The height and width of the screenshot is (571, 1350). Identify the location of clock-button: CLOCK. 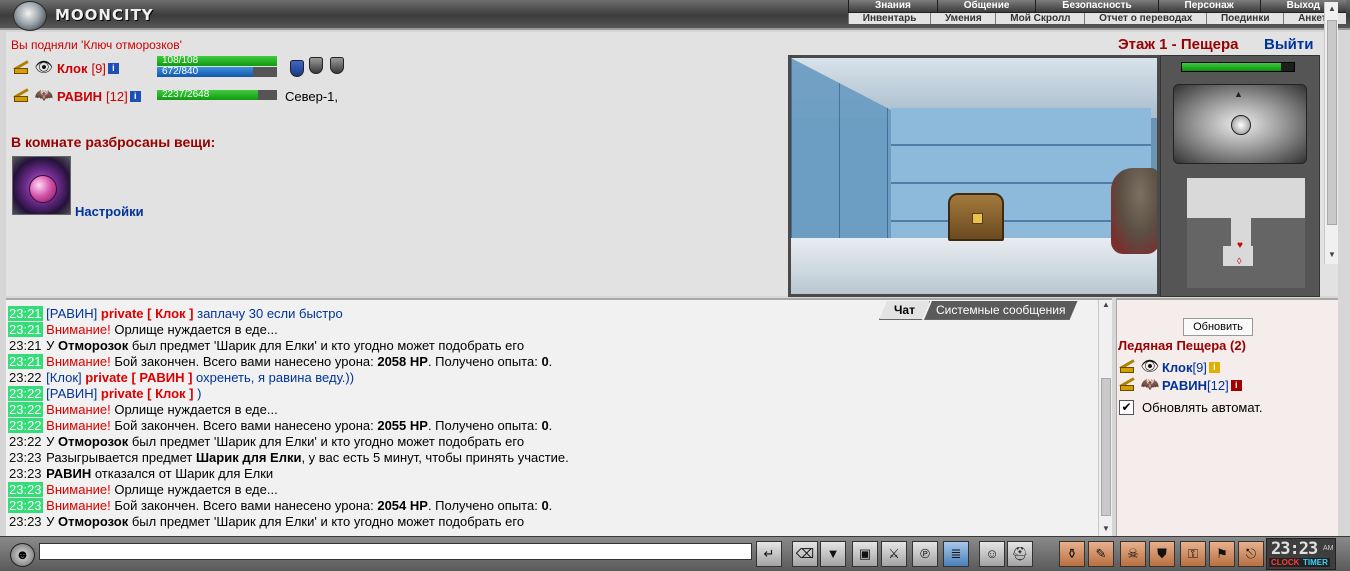
(1285, 562).